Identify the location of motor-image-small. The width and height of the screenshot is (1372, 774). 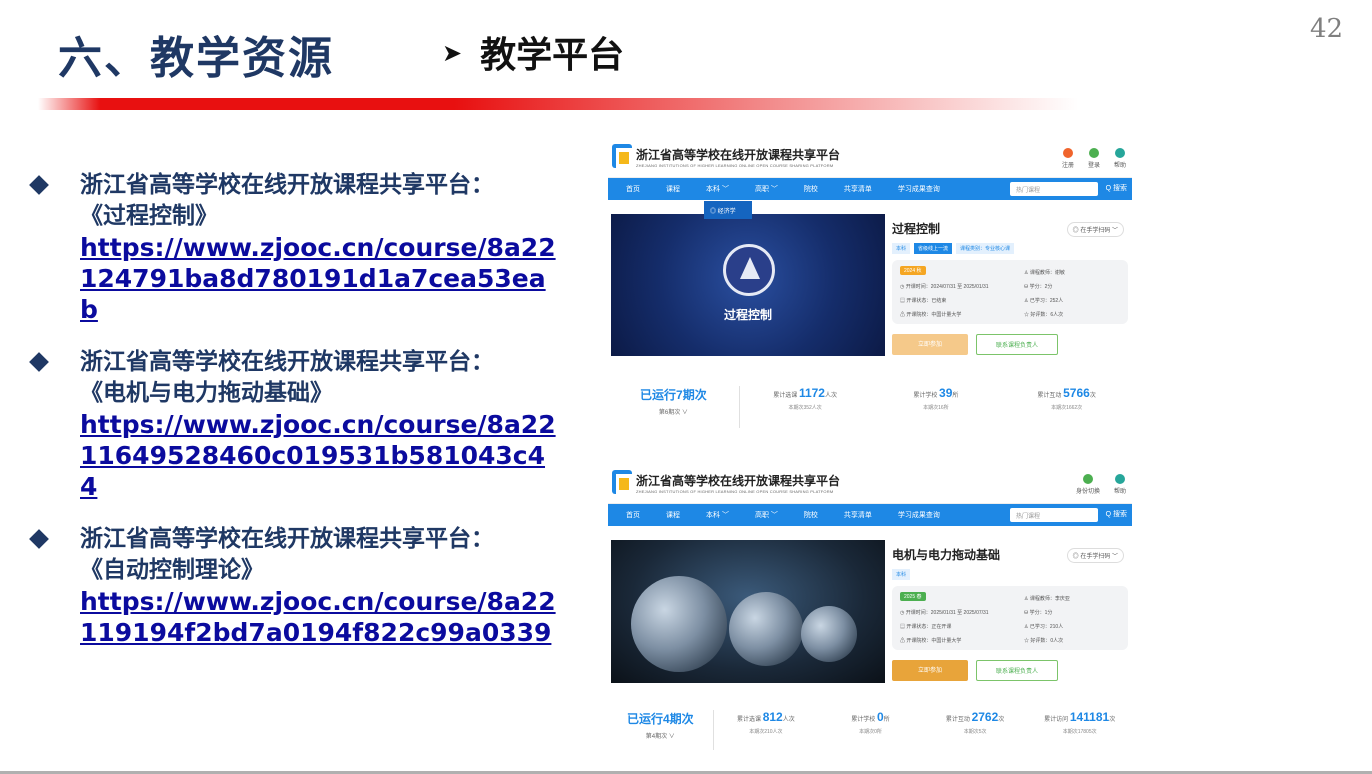
(829, 634).